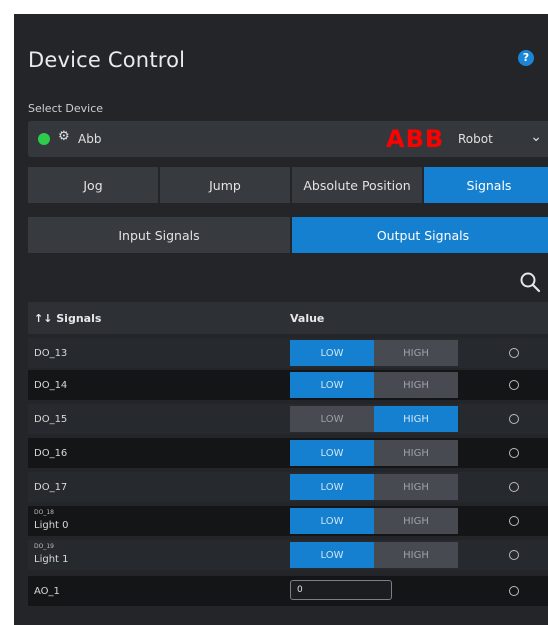  Describe the element at coordinates (475, 139) in the screenshot. I see `device-type: Robot` at that location.